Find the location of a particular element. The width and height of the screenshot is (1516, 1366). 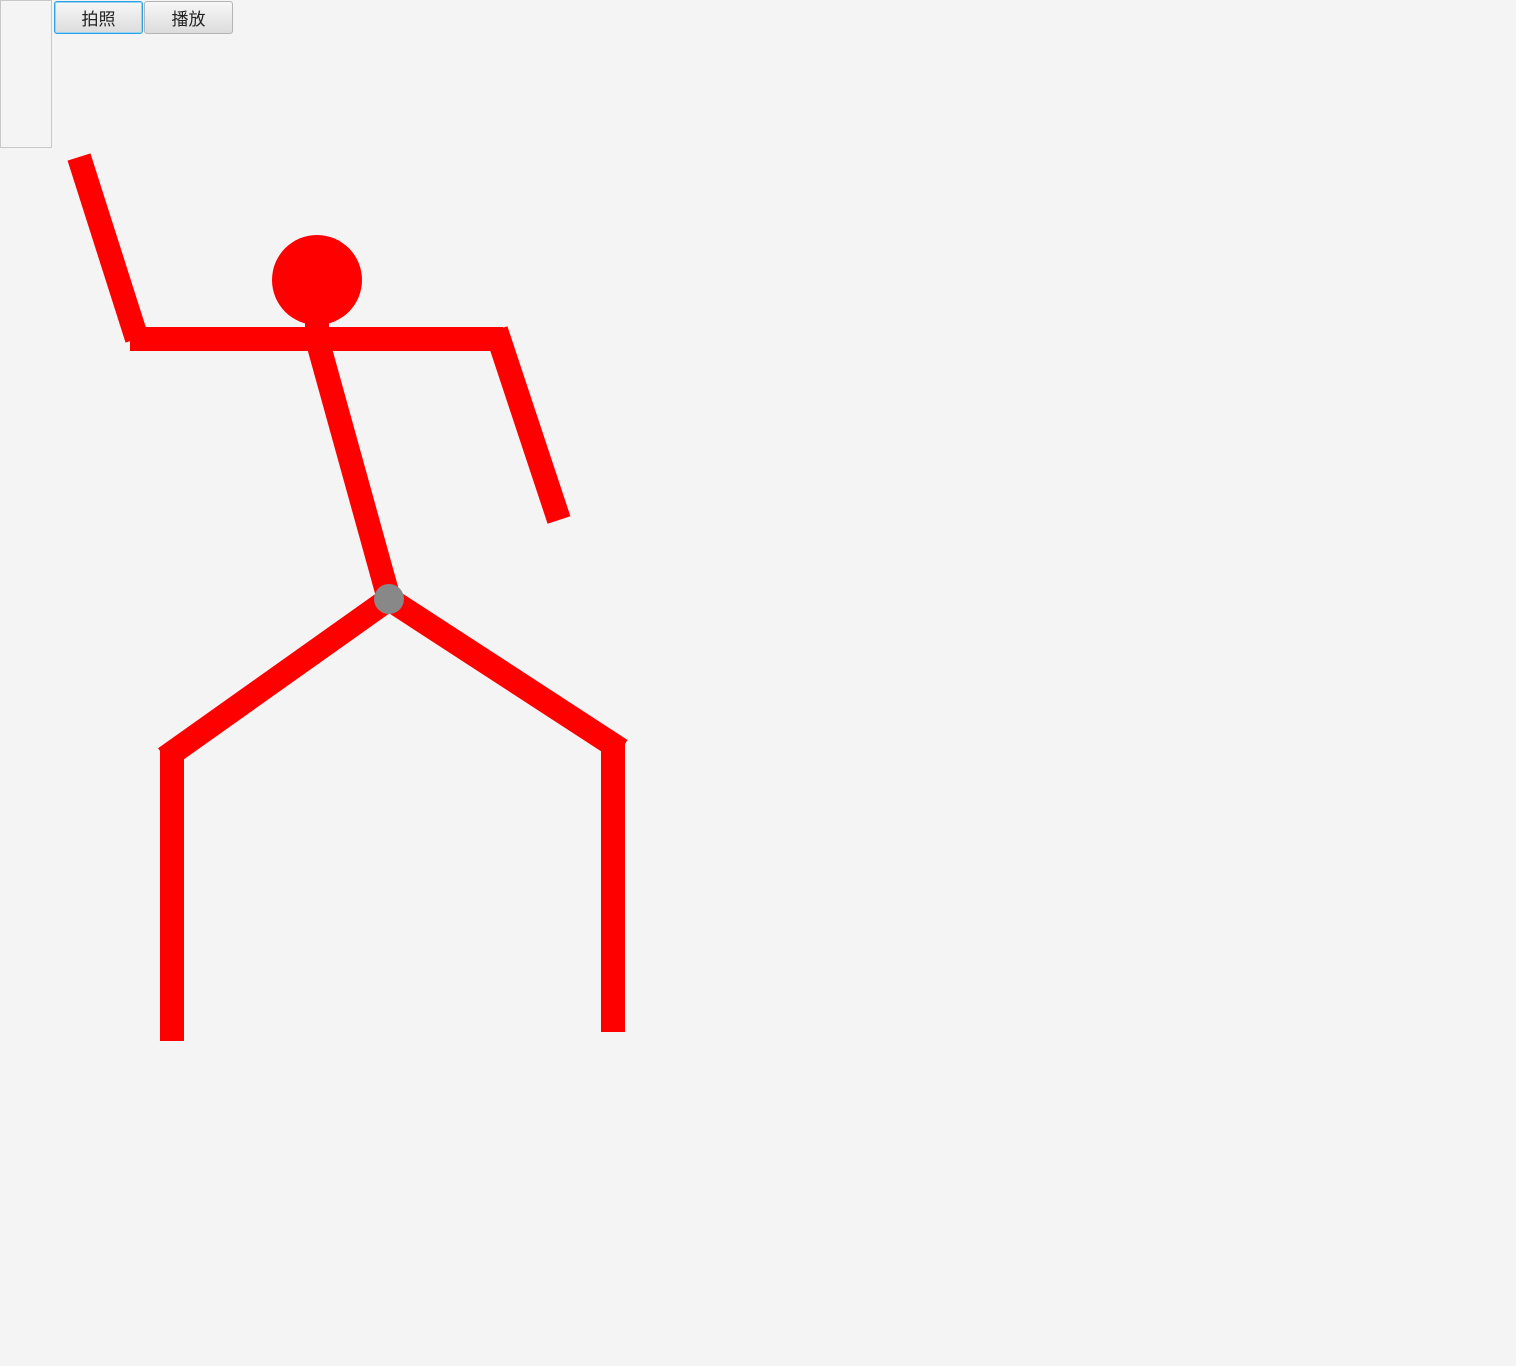

left-thigh-limb is located at coordinates (277, 678).